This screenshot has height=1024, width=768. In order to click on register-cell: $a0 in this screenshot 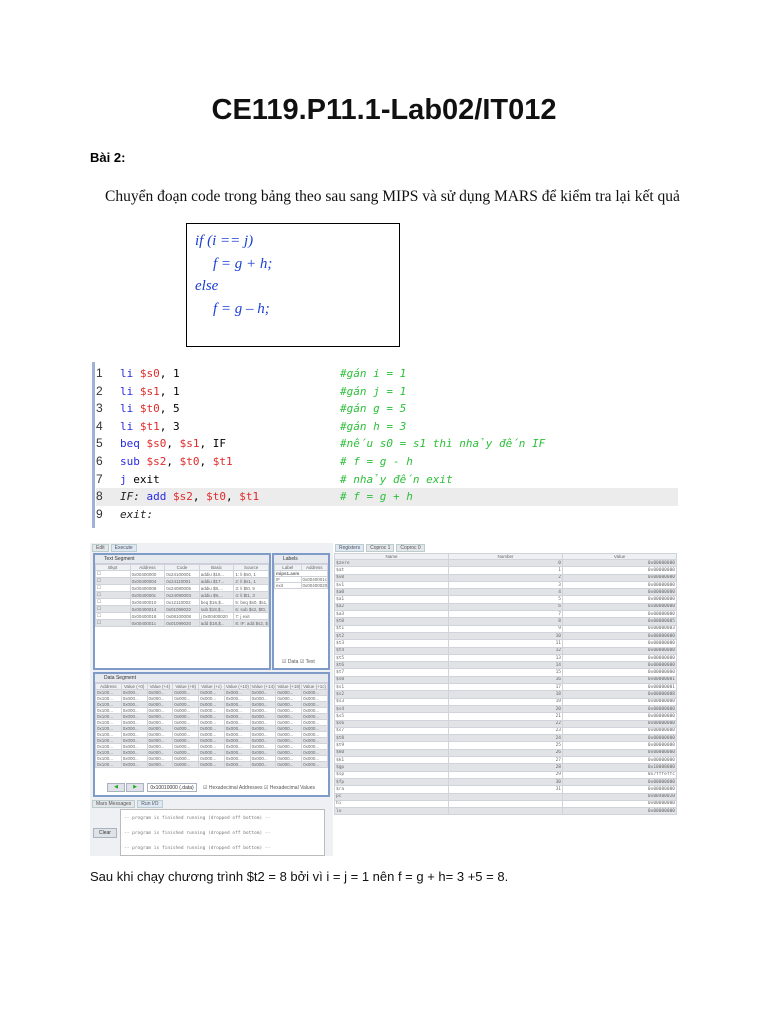, I will do `click(391, 592)`.